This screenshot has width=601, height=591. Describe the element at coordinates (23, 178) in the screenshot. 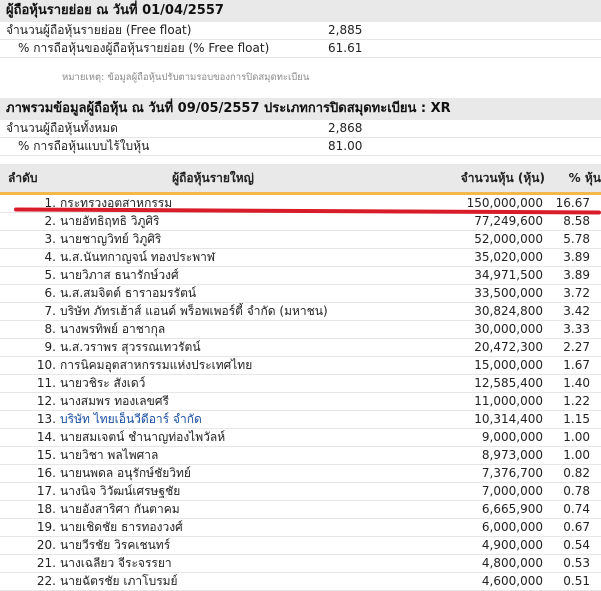

I see `header-rank: ลำดับ` at that location.